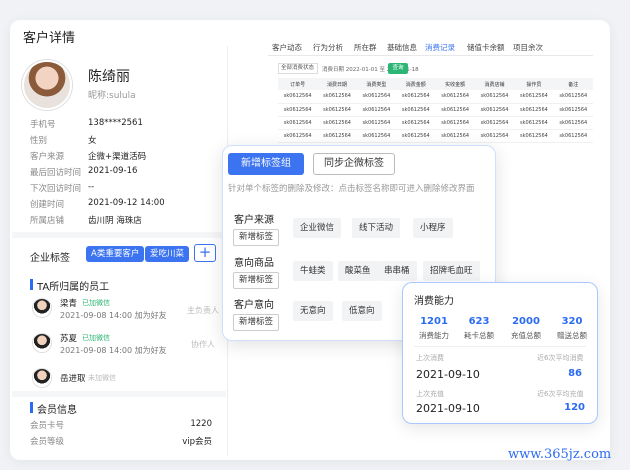  I want to click on tag-chip: 小程序, so click(433, 228).